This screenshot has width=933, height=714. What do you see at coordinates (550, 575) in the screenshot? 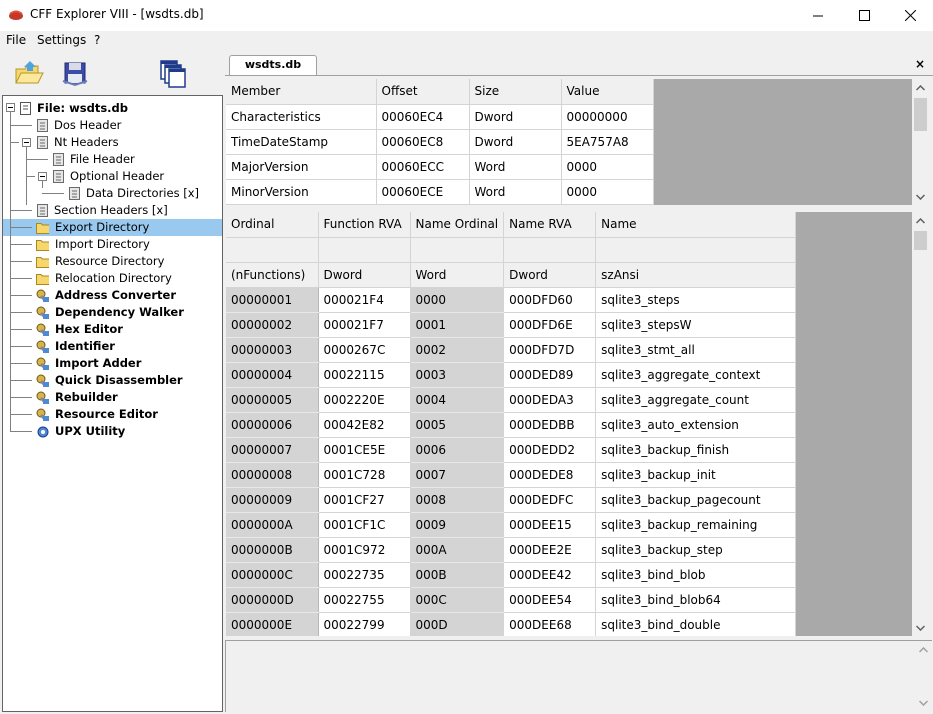
I see `cell-name-rva: 000DEE42` at bounding box center [550, 575].